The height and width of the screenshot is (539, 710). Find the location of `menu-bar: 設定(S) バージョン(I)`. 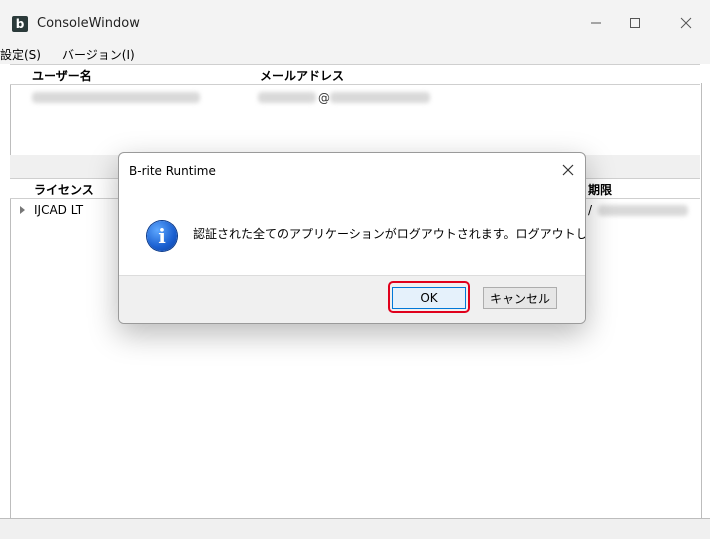

menu-bar: 設定(S) バージョン(I) is located at coordinates (355, 54).